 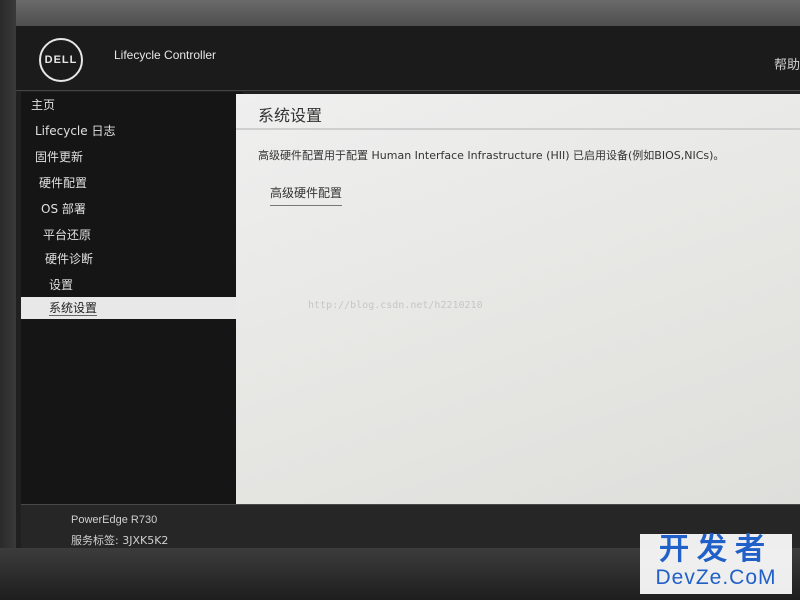 What do you see at coordinates (306, 195) in the screenshot?
I see `advanced-hardware-config-link: 高级硬件配置` at bounding box center [306, 195].